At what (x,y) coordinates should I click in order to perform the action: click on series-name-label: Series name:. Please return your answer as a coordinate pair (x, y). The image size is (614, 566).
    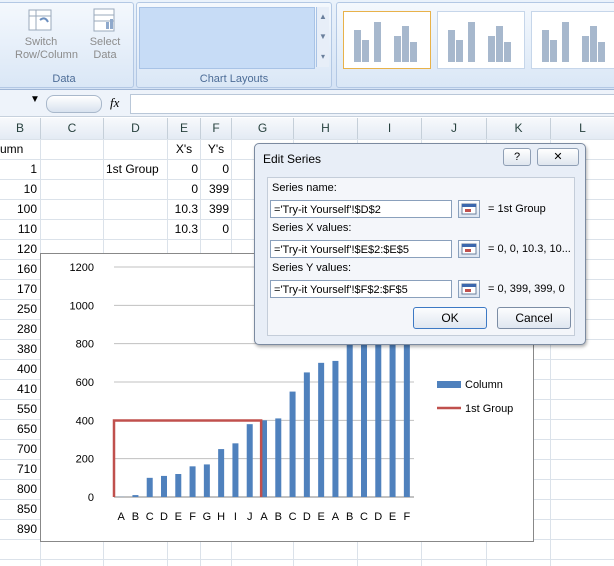
    Looking at the image, I should click on (304, 188).